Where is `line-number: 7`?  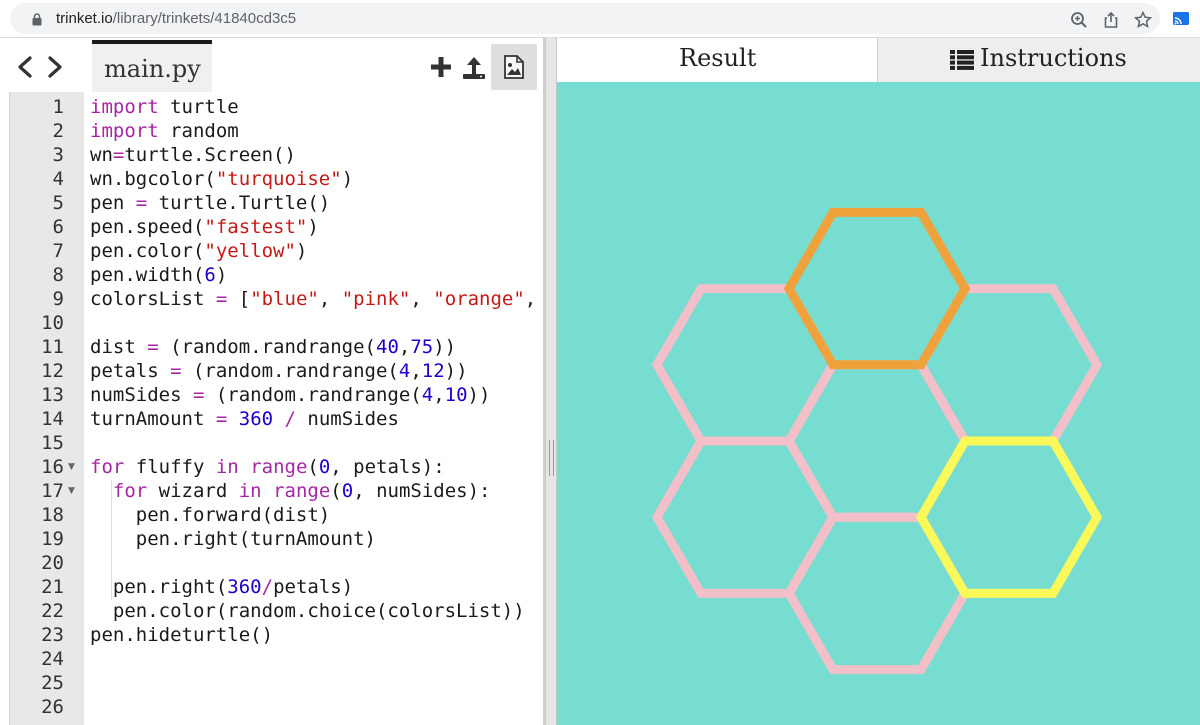
line-number: 7 is located at coordinates (58, 251).